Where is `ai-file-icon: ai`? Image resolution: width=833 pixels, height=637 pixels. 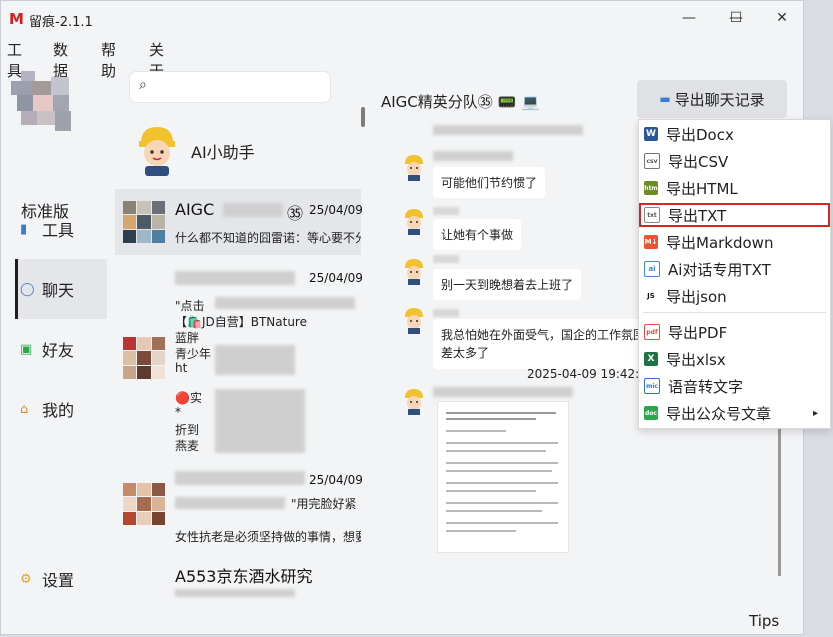 ai-file-icon: ai is located at coordinates (652, 269).